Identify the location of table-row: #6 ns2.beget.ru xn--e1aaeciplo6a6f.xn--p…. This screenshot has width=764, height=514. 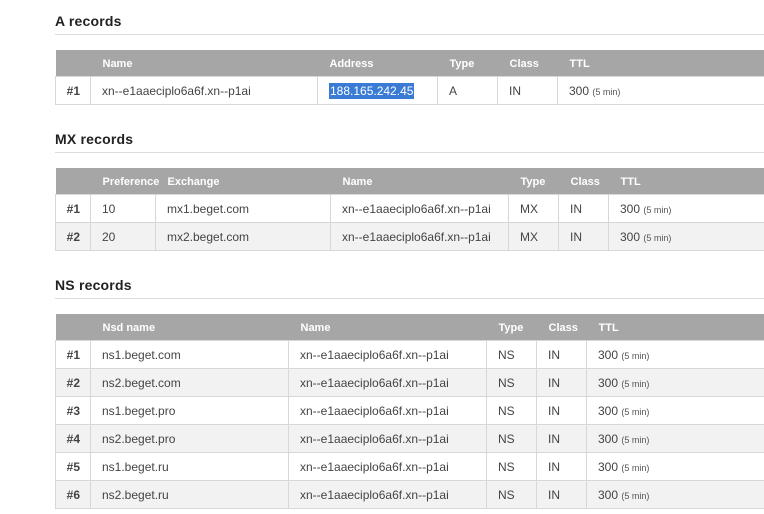
(409, 494).